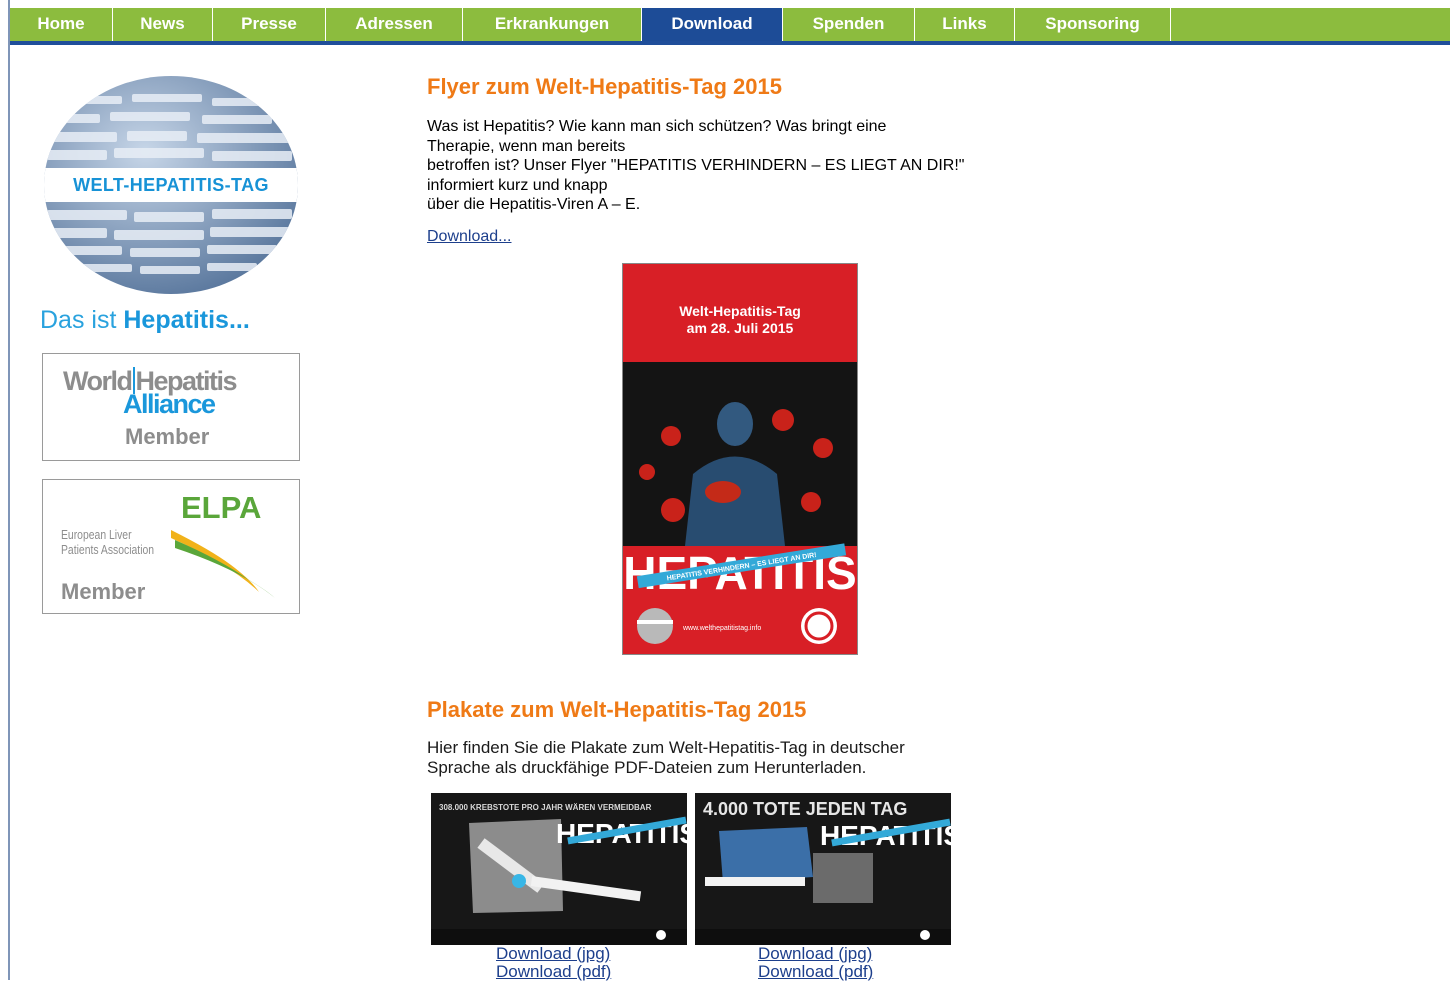 This screenshot has height=982, width=1450. What do you see at coordinates (526, 146) in the screenshot?
I see `flyer-desc-line: Therapie, wenn man bereits` at bounding box center [526, 146].